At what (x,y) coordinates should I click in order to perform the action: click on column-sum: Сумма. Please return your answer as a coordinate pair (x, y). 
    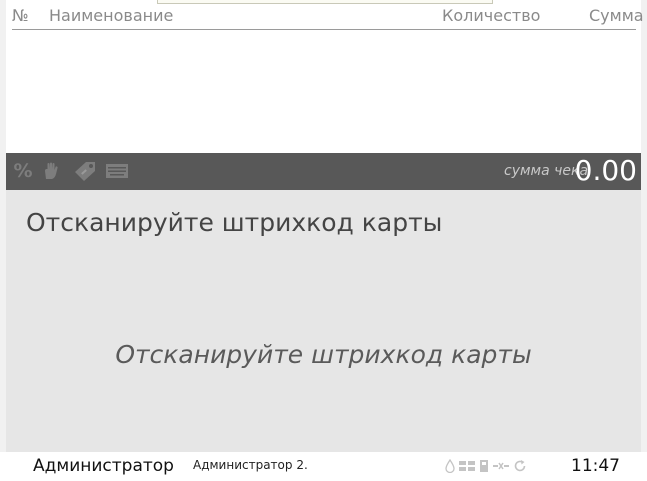
    Looking at the image, I should click on (616, 15).